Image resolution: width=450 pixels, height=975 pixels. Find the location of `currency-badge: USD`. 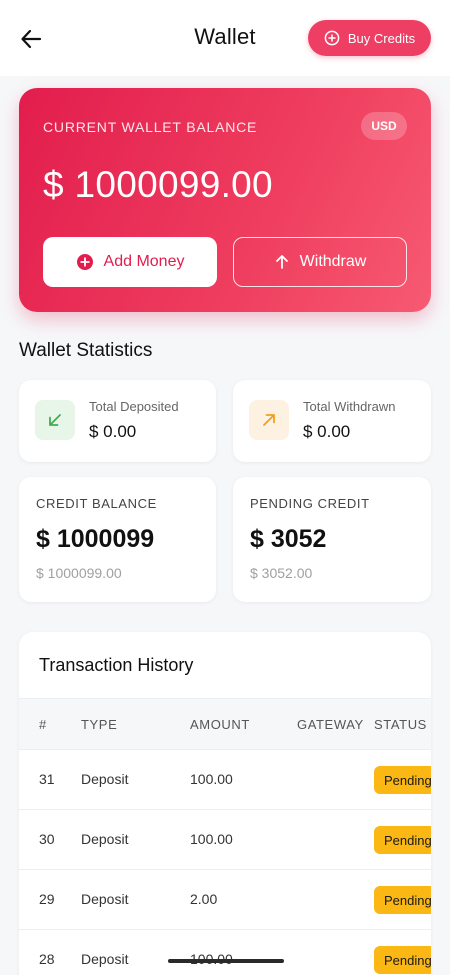

currency-badge: USD is located at coordinates (384, 126).